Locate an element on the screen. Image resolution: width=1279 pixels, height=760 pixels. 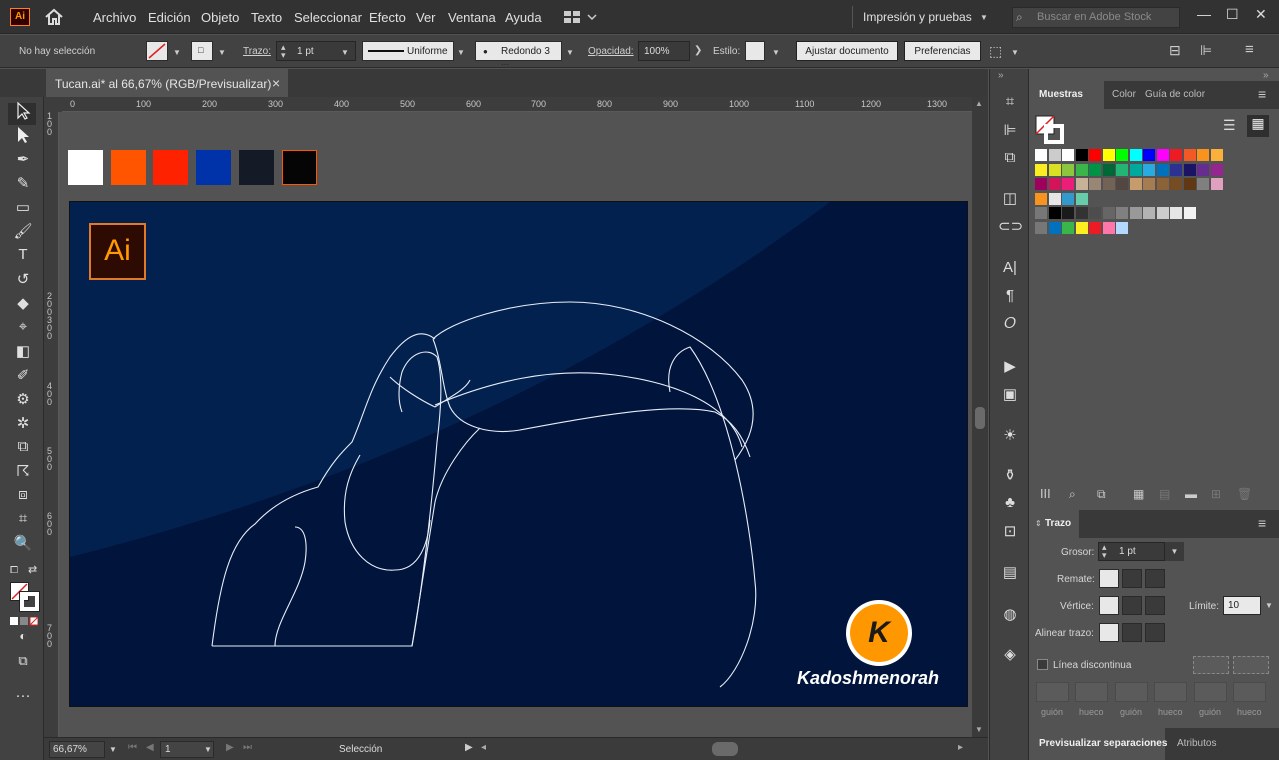
gradient-tool-icon: ◧ is located at coordinates (23, 353).